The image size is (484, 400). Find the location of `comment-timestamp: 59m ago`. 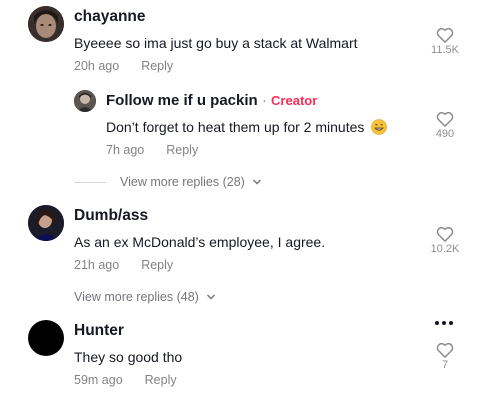

comment-timestamp: 59m ago is located at coordinates (98, 380).